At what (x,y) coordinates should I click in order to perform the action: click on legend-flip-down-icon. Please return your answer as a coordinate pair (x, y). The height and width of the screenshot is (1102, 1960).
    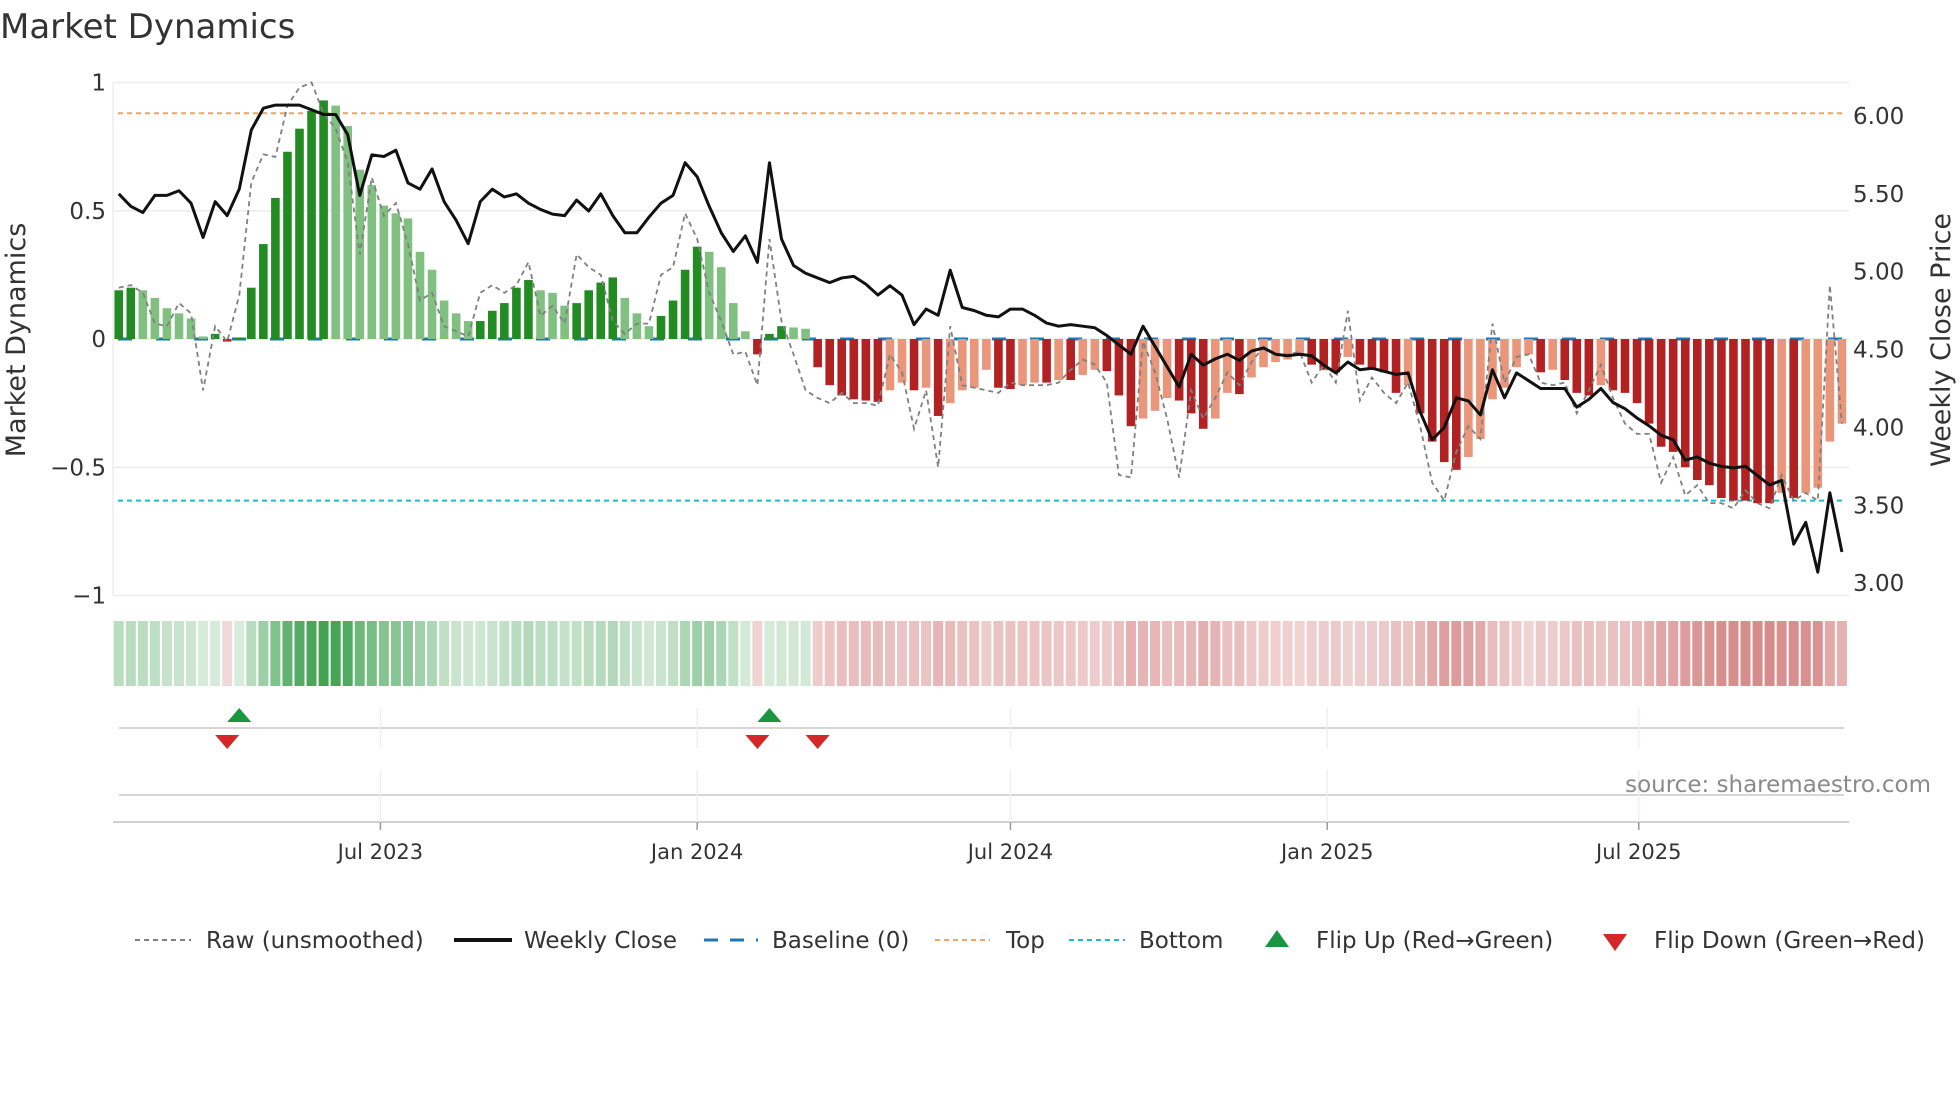
    Looking at the image, I should click on (1615, 942).